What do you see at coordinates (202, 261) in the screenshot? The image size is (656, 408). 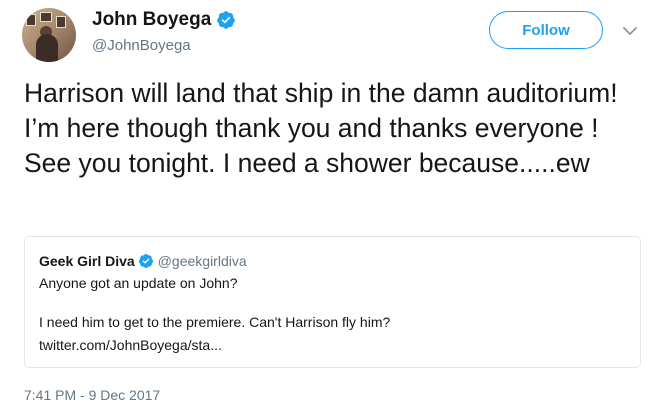 I see `quoted-author-handle: @geekgirldiva` at bounding box center [202, 261].